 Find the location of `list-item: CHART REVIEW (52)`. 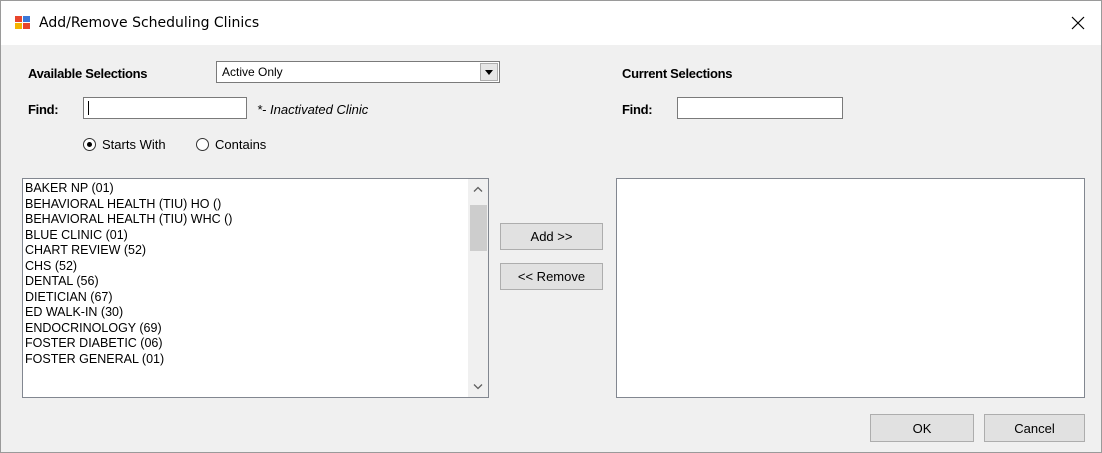

list-item: CHART REVIEW (52) is located at coordinates (246, 251).